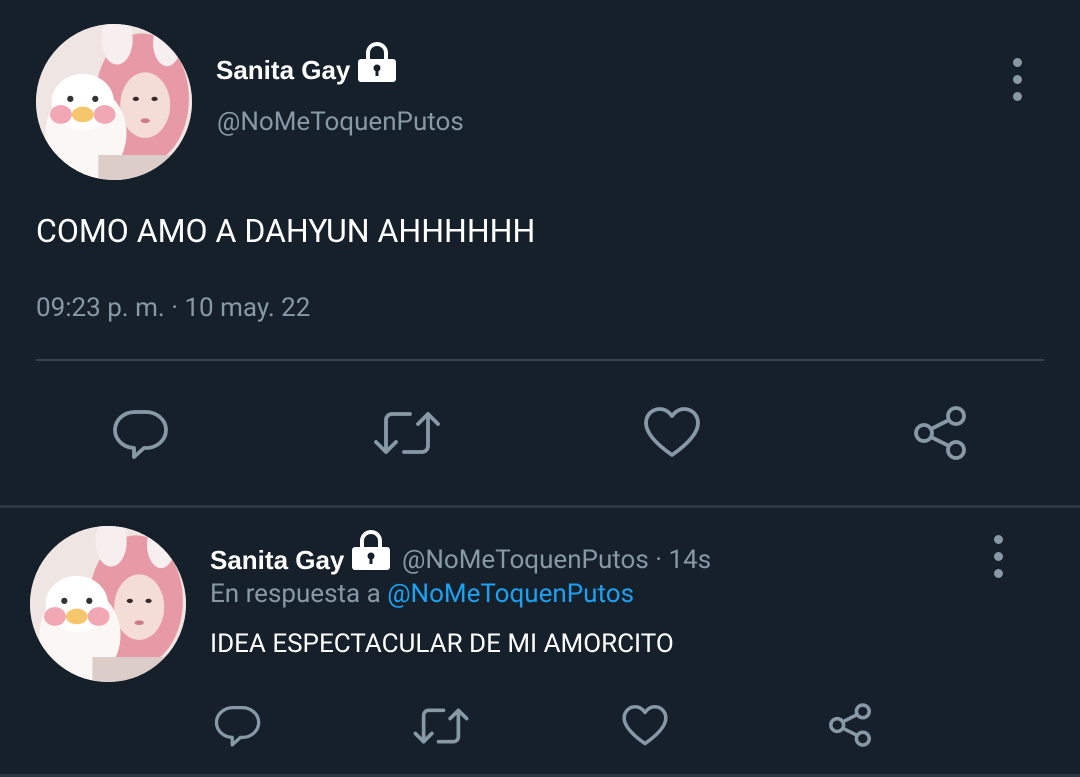  What do you see at coordinates (286, 231) in the screenshot?
I see `tweet-text: COMO AMO A DAHYUN AHHHHHH` at bounding box center [286, 231].